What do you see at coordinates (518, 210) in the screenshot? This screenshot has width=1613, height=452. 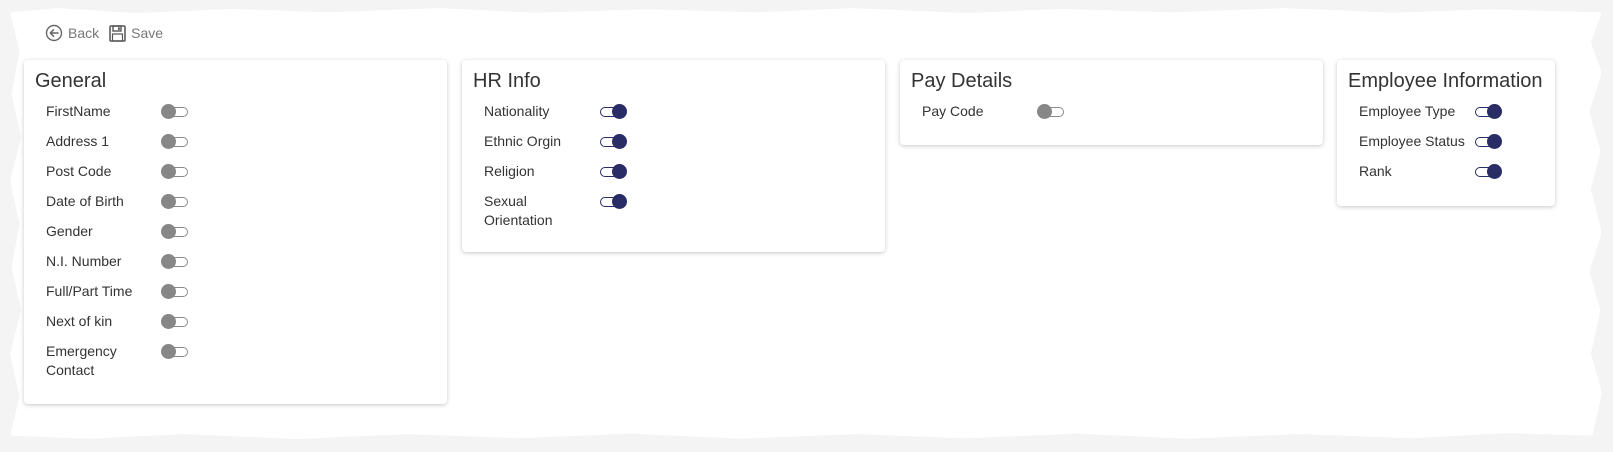 I see `field-label: Sexual Orientation` at bounding box center [518, 210].